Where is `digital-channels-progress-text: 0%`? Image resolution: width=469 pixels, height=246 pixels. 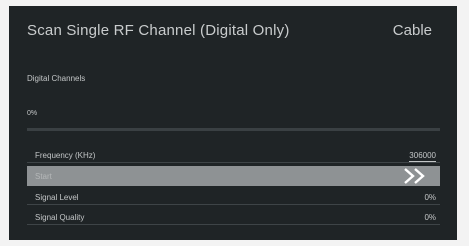 digital-channels-progress-text: 0% is located at coordinates (32, 113).